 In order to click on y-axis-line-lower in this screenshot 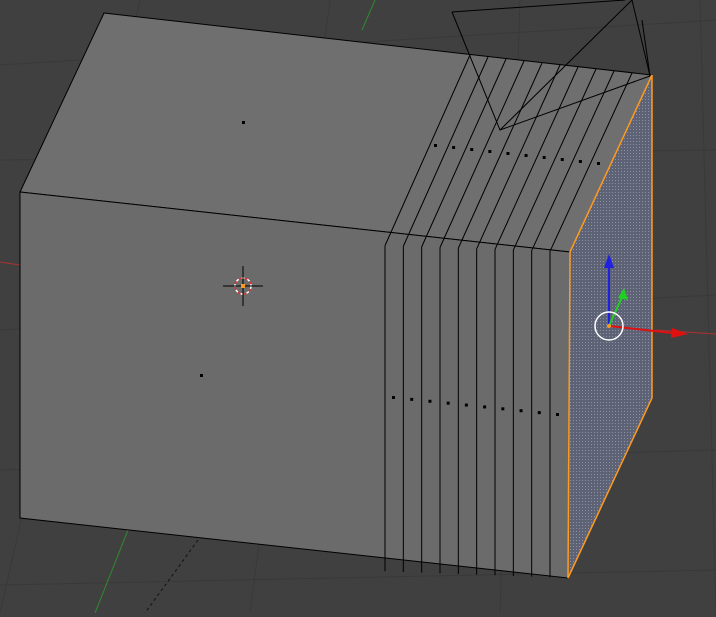, I will do `click(111, 571)`.